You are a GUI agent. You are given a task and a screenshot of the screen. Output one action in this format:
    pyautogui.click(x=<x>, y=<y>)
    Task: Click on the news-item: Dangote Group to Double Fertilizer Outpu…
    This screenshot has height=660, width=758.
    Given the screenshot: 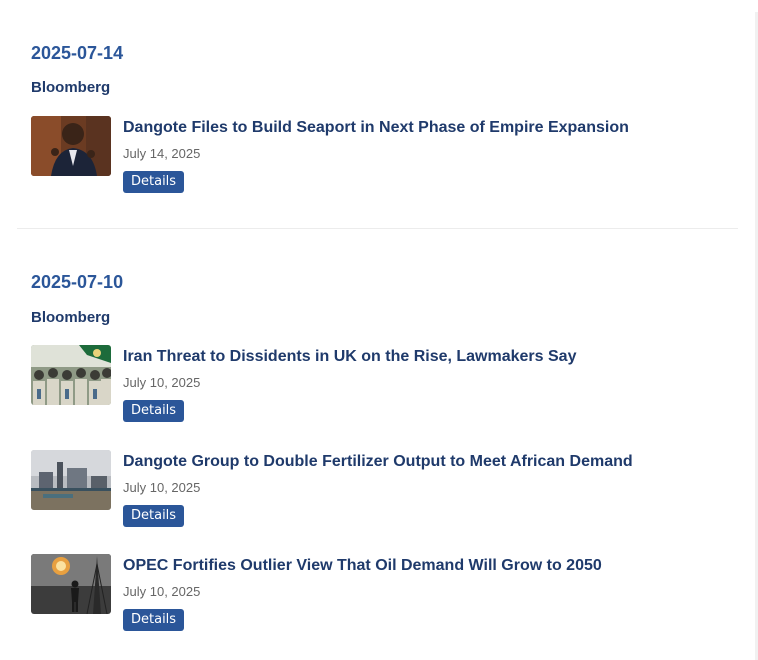 What is the action you would take?
    pyautogui.click(x=376, y=491)
    